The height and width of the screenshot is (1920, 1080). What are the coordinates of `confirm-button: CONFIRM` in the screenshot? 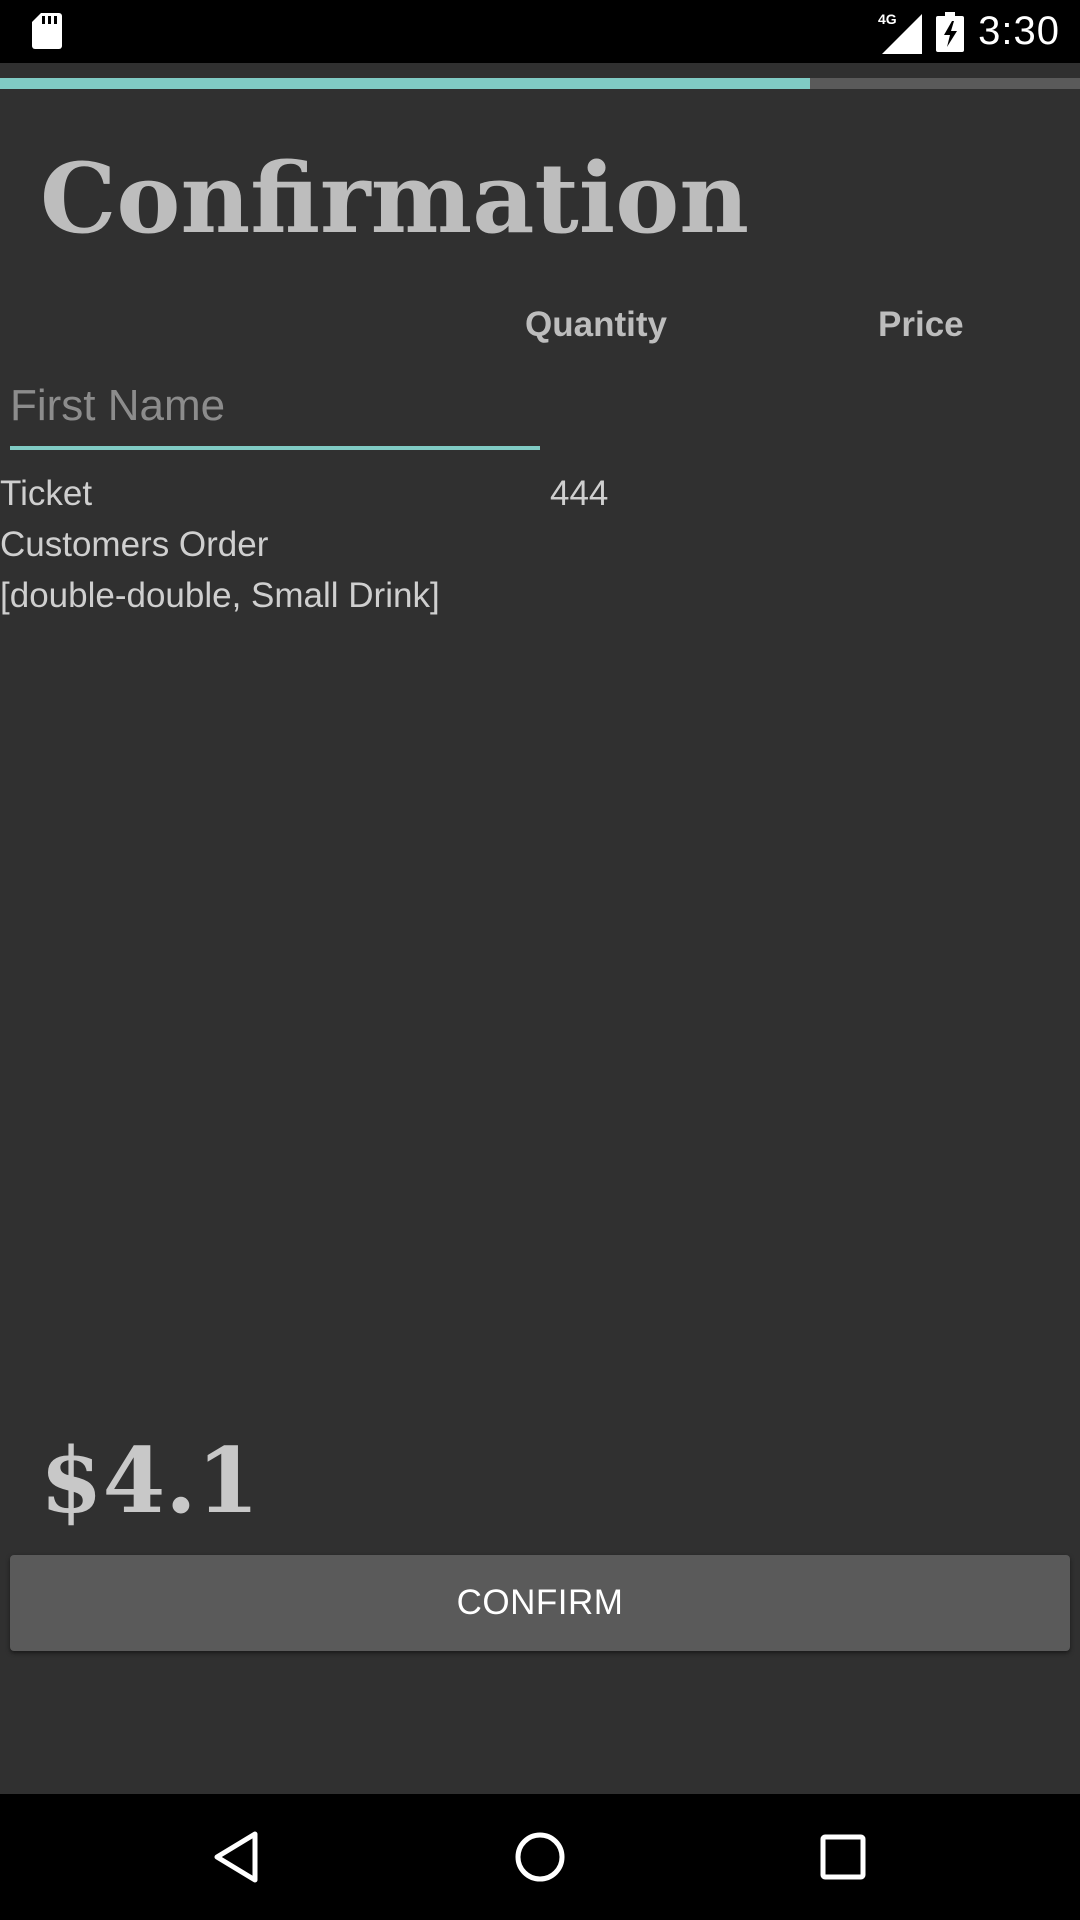 It's located at (540, 1603).